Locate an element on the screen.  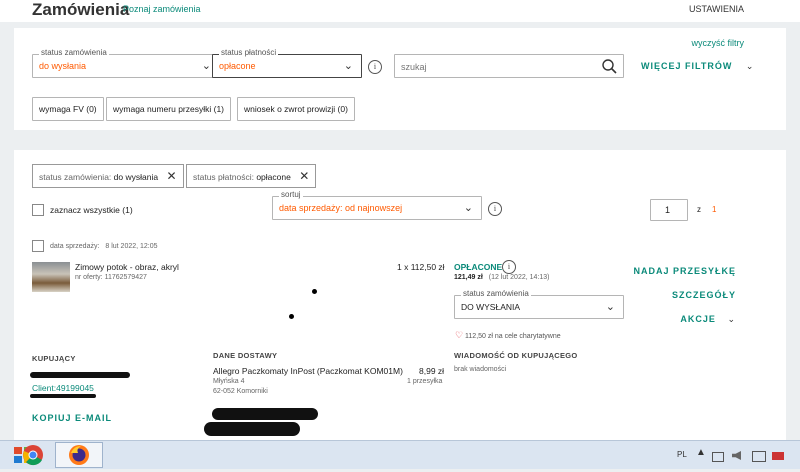
quantity-price: 1 x 112,50 zł is located at coordinates (421, 267).